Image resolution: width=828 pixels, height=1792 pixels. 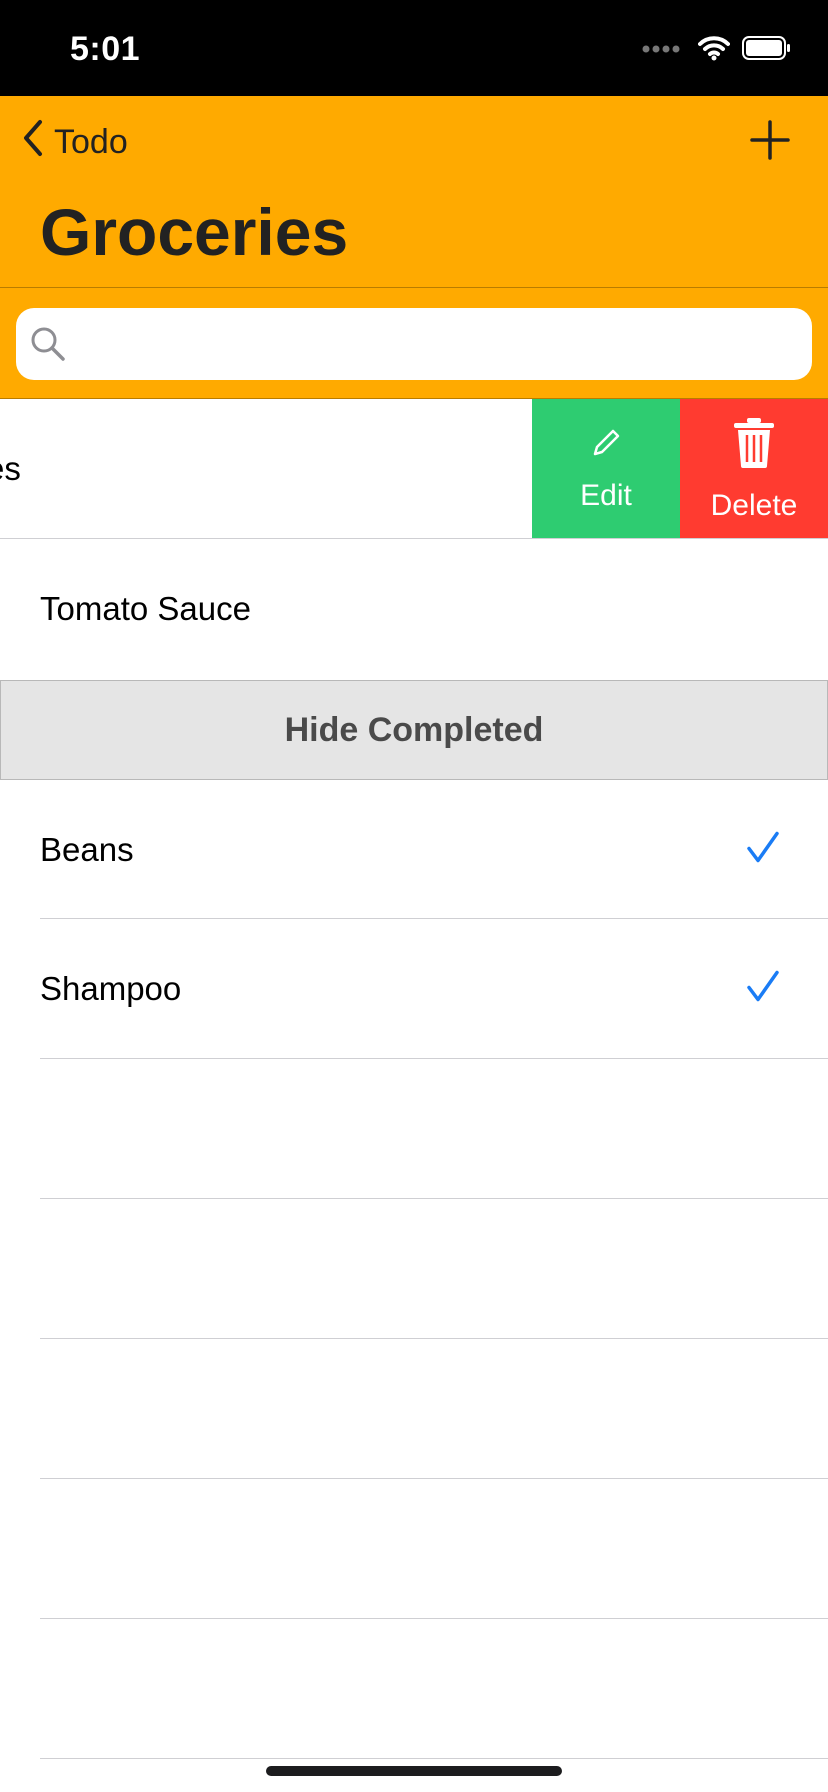 I want to click on status-icons, so click(x=717, y=50).